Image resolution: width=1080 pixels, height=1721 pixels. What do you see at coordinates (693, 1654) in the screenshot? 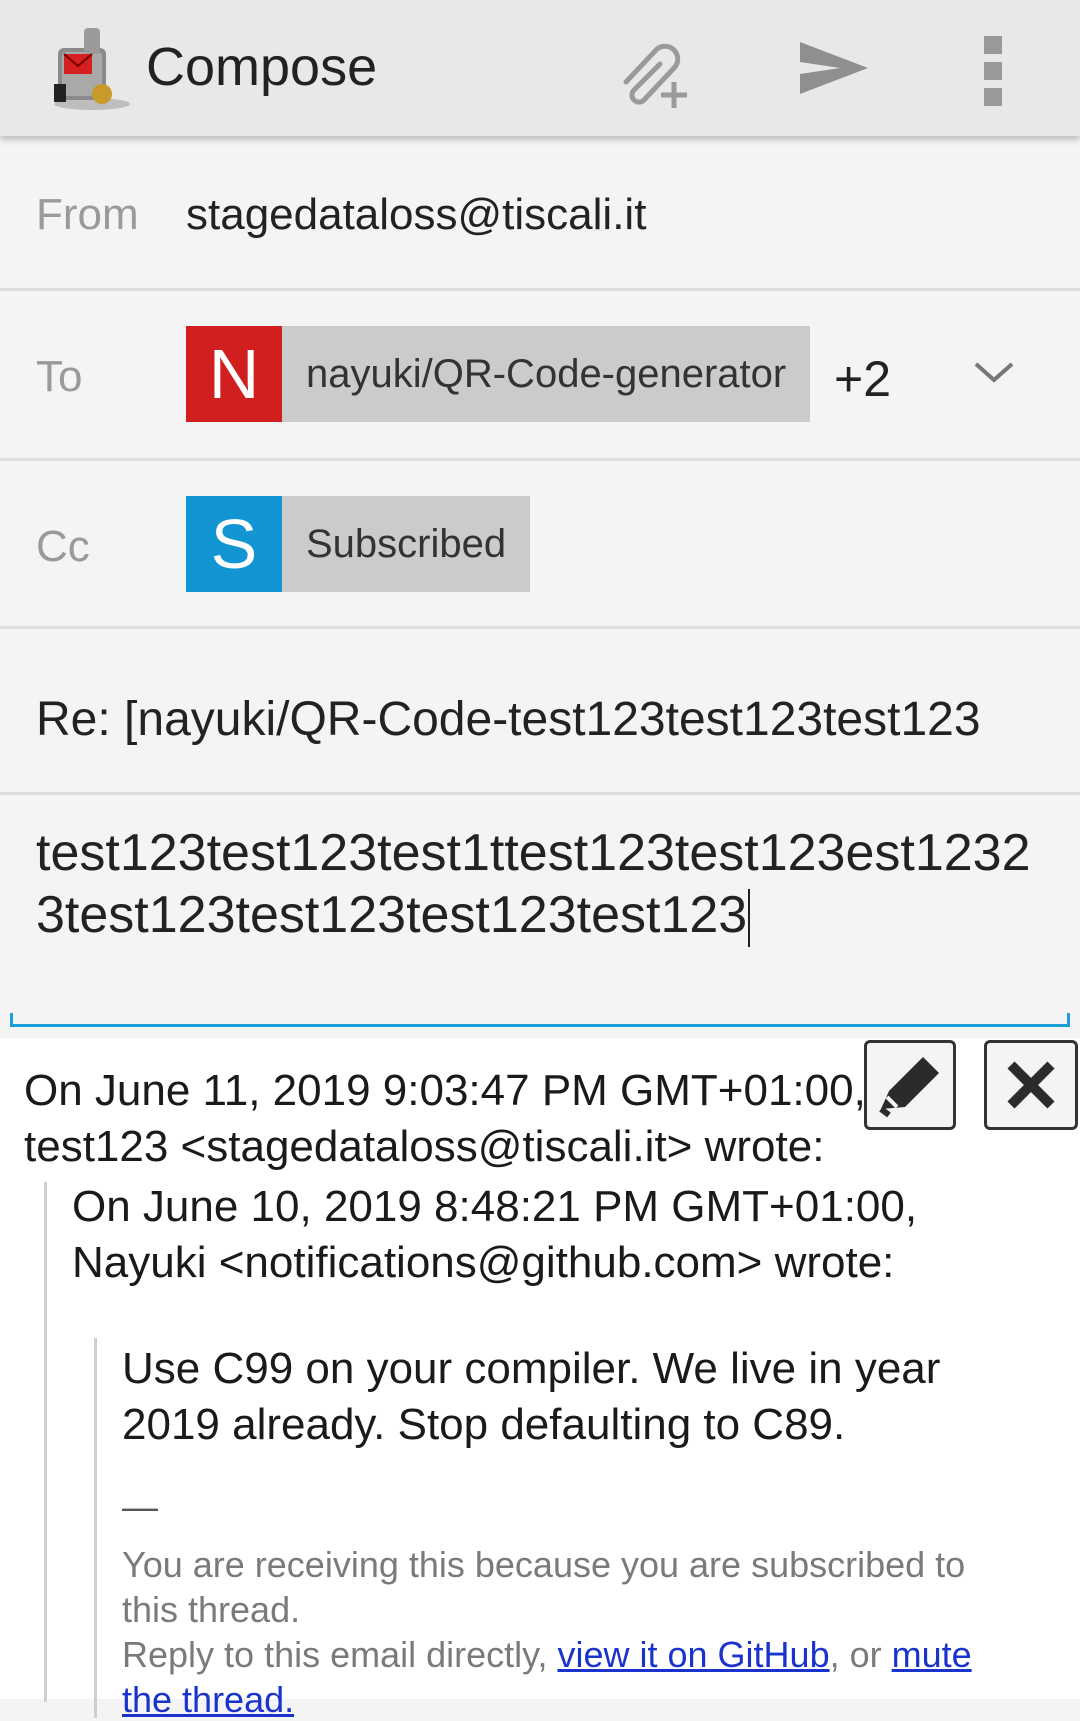
I see `view-on-github-link: view it on GitHub` at bounding box center [693, 1654].